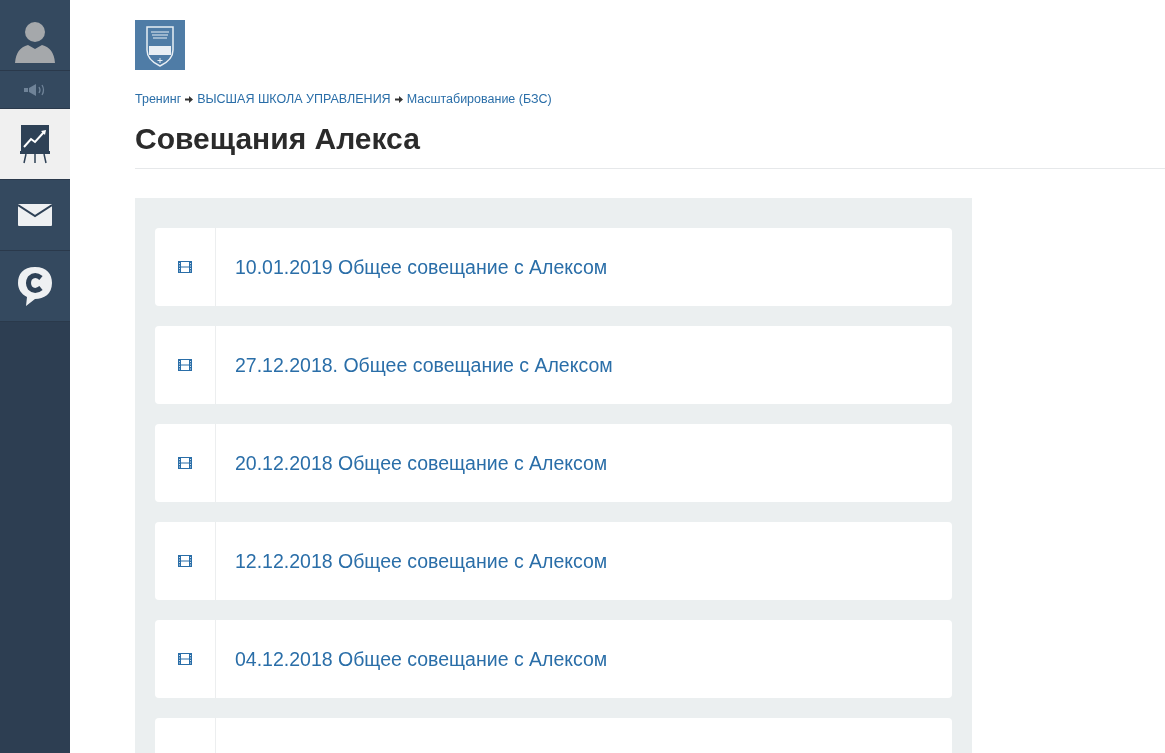 The width and height of the screenshot is (1165, 753). Describe the element at coordinates (158, 99) in the screenshot. I see `breadcrumb-link: Тренинг` at that location.